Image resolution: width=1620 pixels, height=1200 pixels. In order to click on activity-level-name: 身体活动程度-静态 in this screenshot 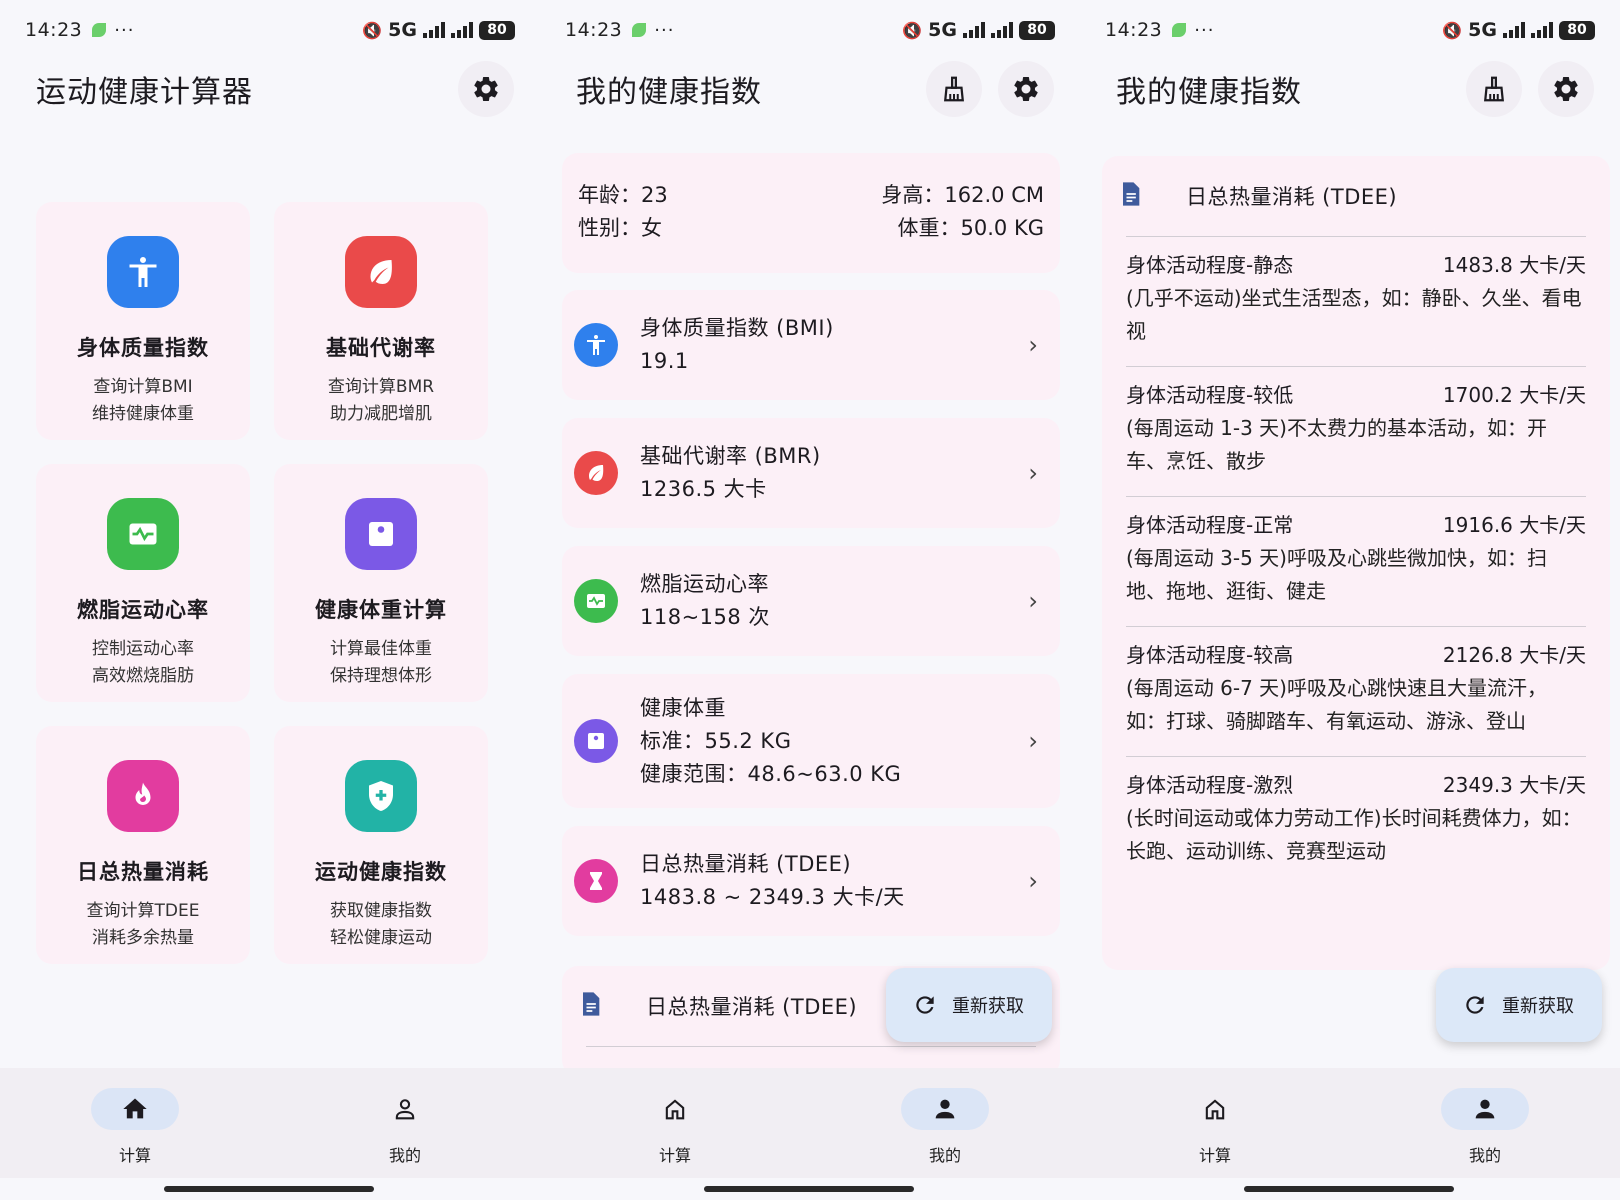, I will do `click(1210, 265)`.